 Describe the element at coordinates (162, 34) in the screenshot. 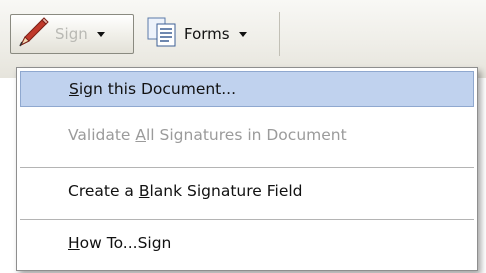

I see `forms-icon` at that location.